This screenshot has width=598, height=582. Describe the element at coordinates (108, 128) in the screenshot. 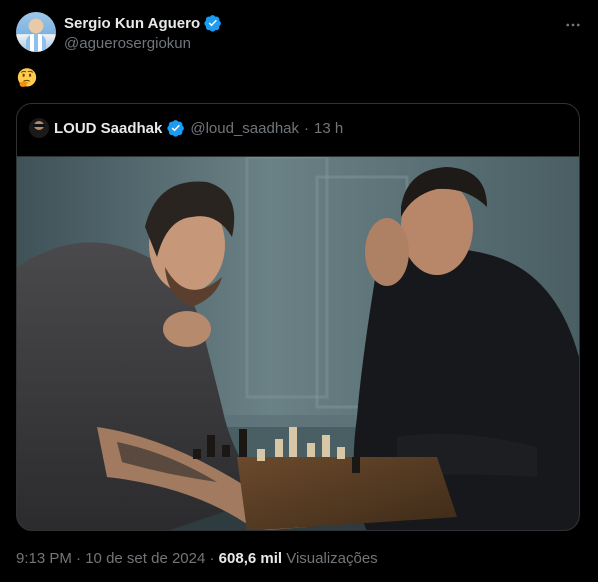

I see `quoted-author-name: LOUD Saadhak` at that location.